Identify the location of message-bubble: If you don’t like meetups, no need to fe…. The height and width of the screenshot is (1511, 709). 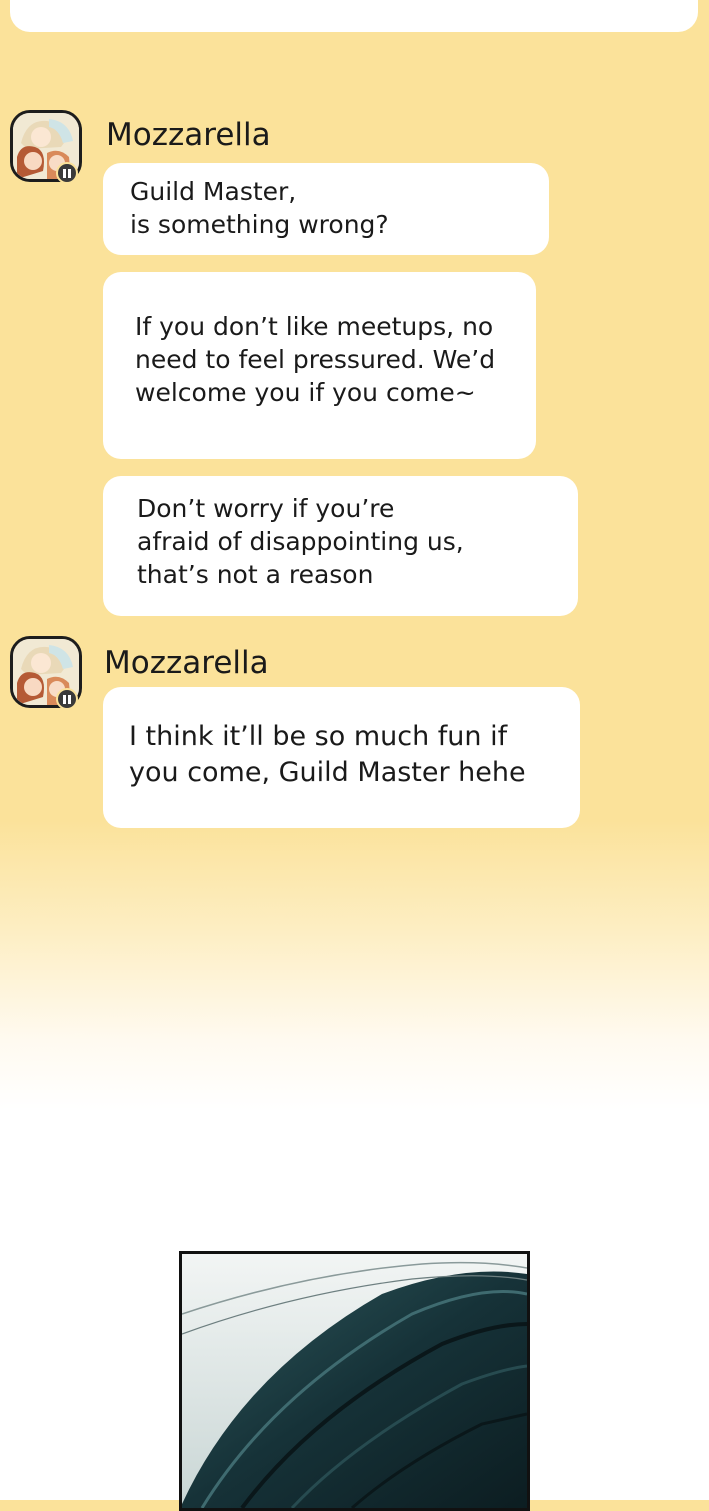
(319, 365).